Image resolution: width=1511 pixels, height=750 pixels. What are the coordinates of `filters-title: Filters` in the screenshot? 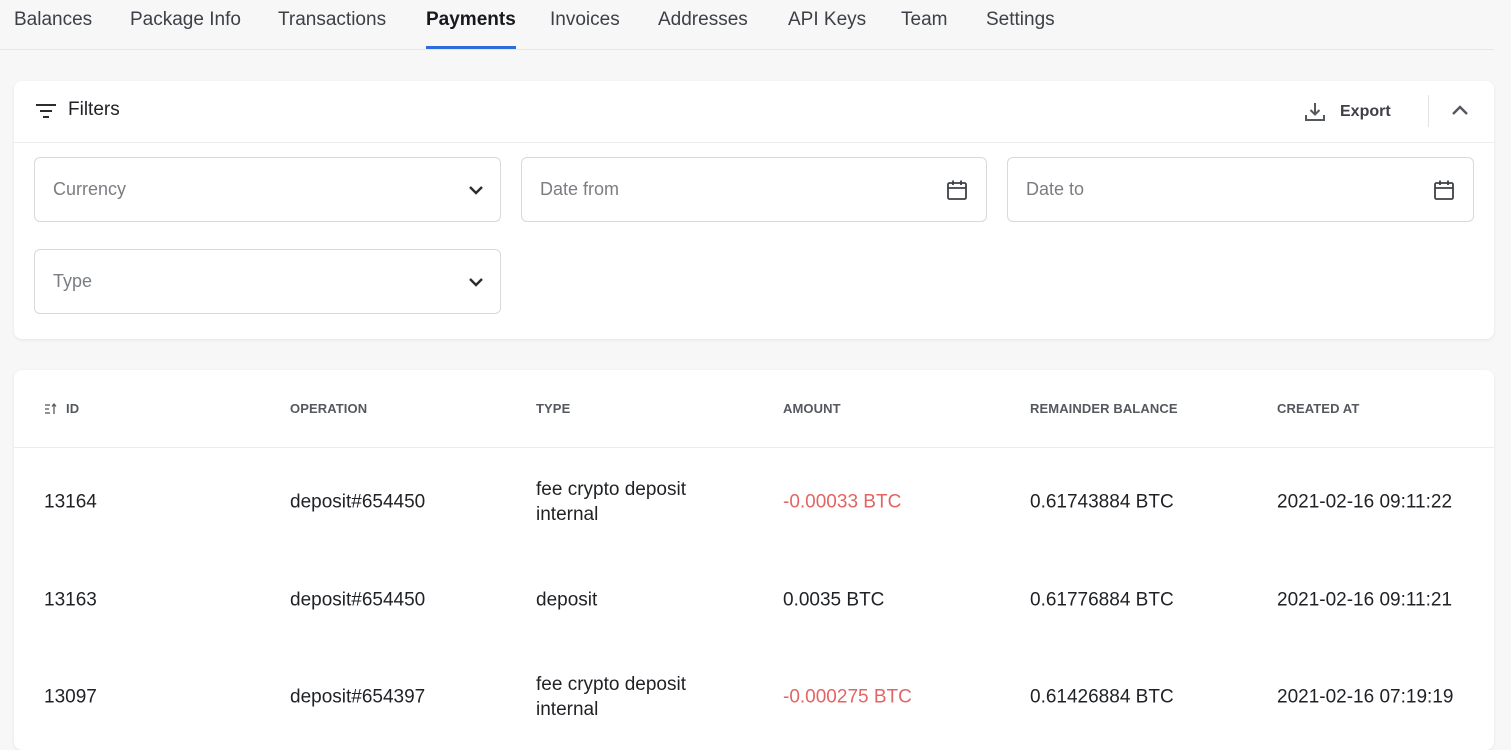 It's located at (94, 109).